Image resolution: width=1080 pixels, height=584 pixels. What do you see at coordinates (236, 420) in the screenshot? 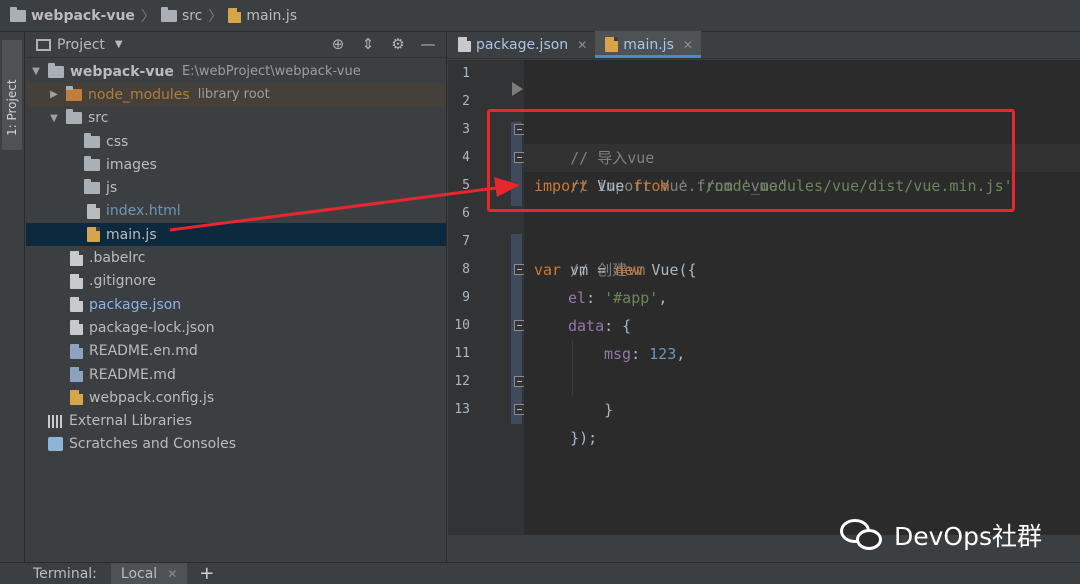
I see `tree-item-external-libraries: External Libraries` at bounding box center [236, 420].